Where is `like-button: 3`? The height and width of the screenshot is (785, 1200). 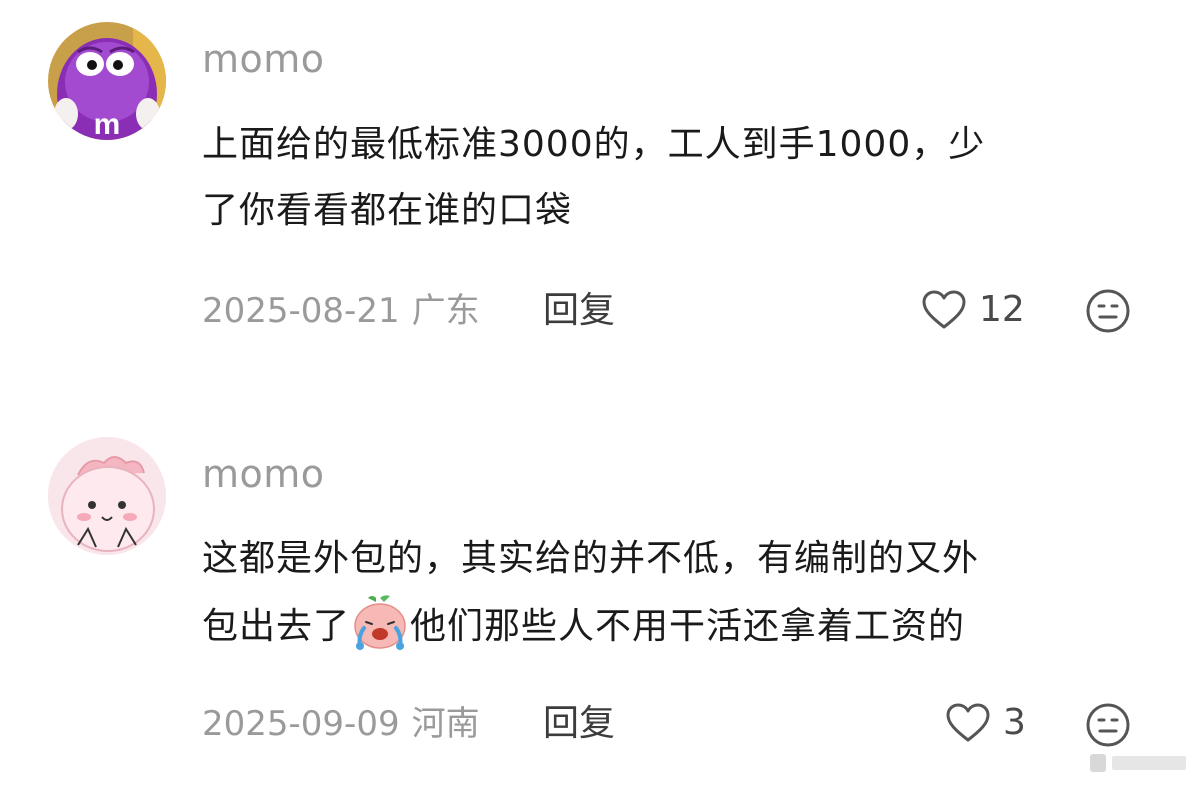
like-button: 3 is located at coordinates (985, 723).